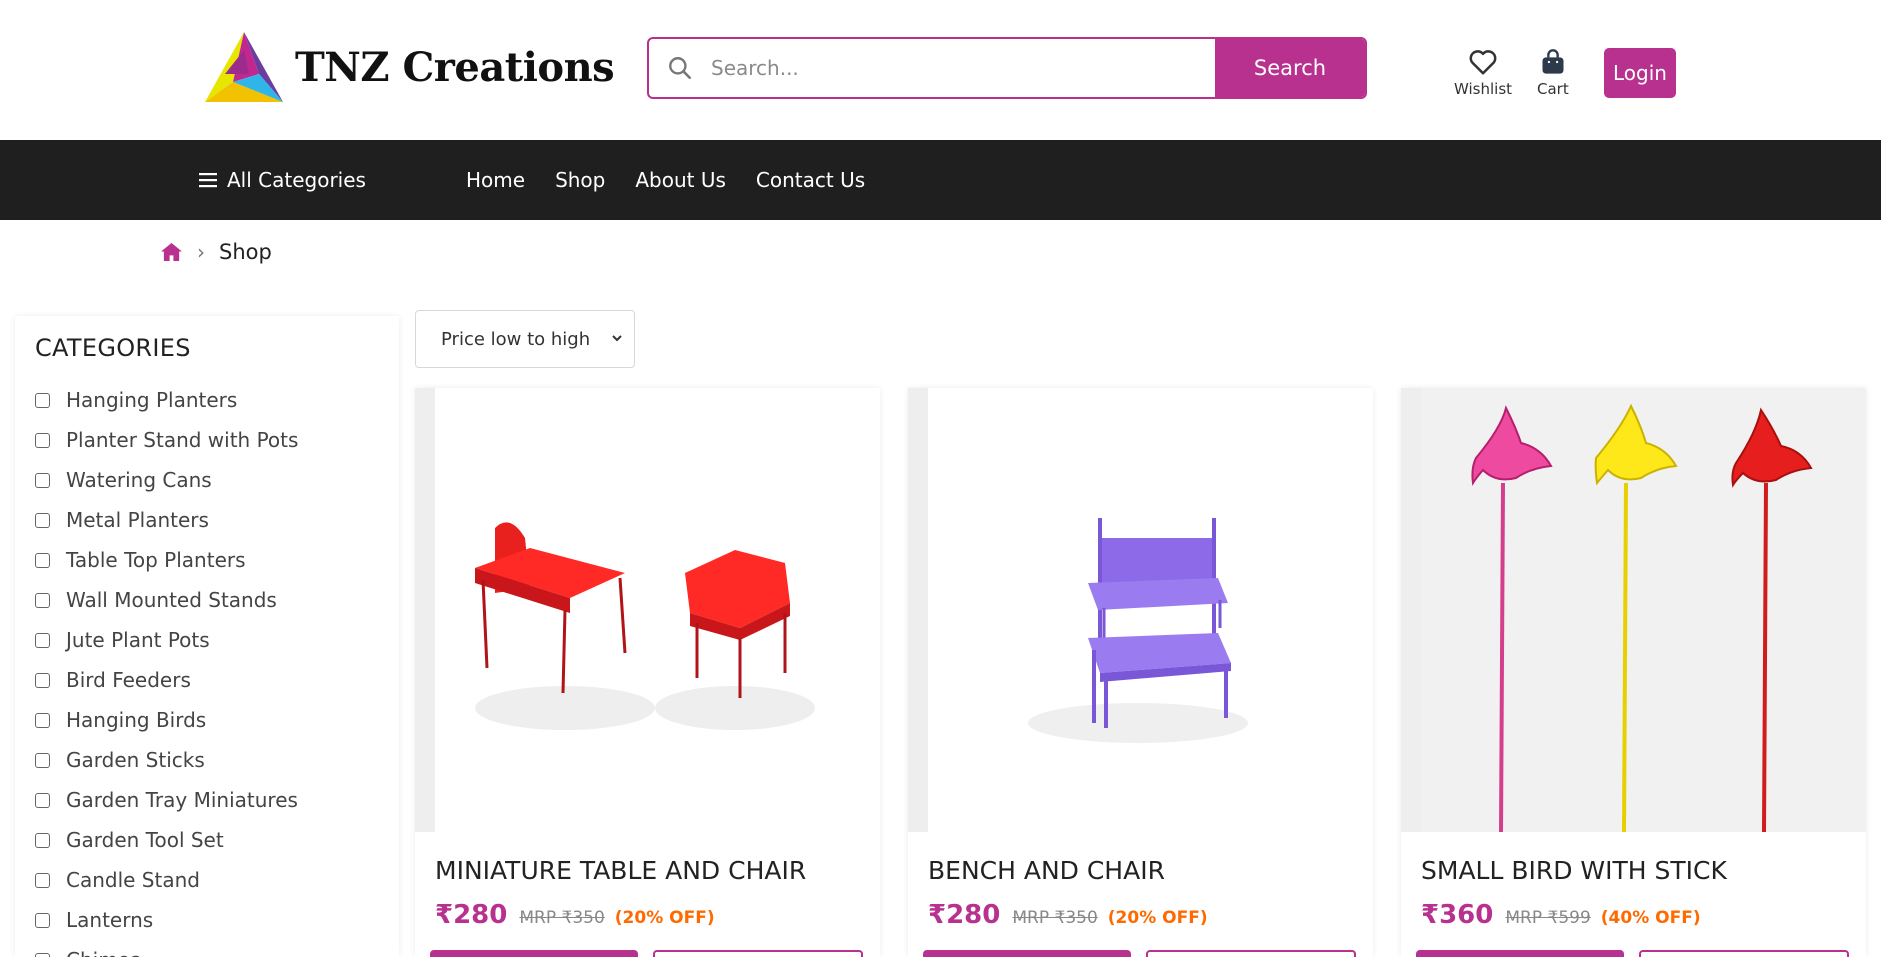 This screenshot has height=957, width=1881. Describe the element at coordinates (1548, 918) in the screenshot. I see `product-mrp: MRP ₹599` at that location.